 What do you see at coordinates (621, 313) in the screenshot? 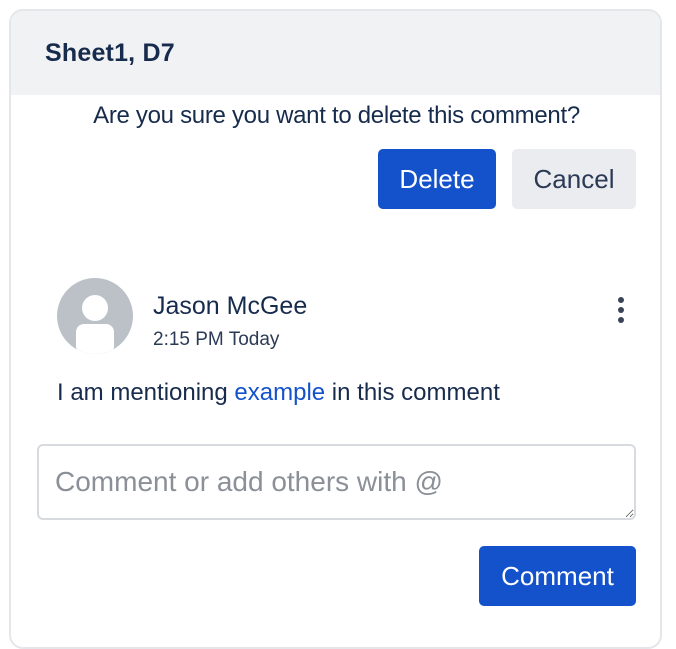
I see `more-vertical-icon` at bounding box center [621, 313].